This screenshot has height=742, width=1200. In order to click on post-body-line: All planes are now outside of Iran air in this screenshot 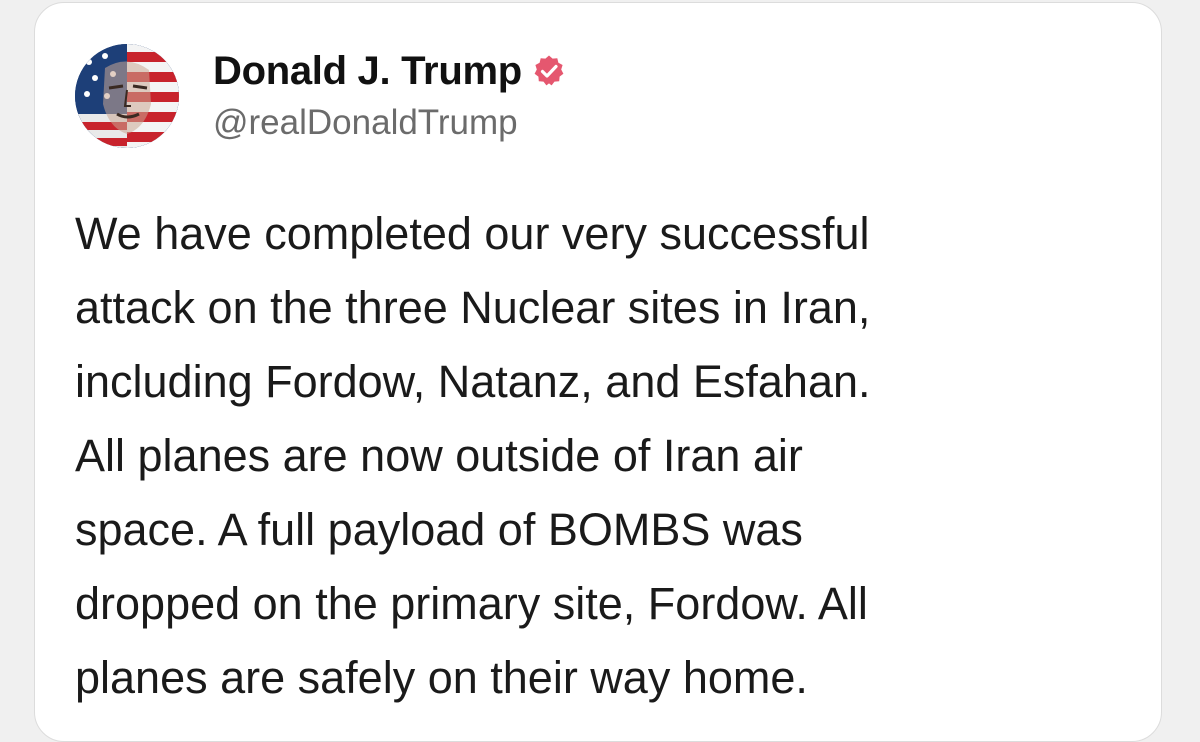, I will do `click(439, 455)`.